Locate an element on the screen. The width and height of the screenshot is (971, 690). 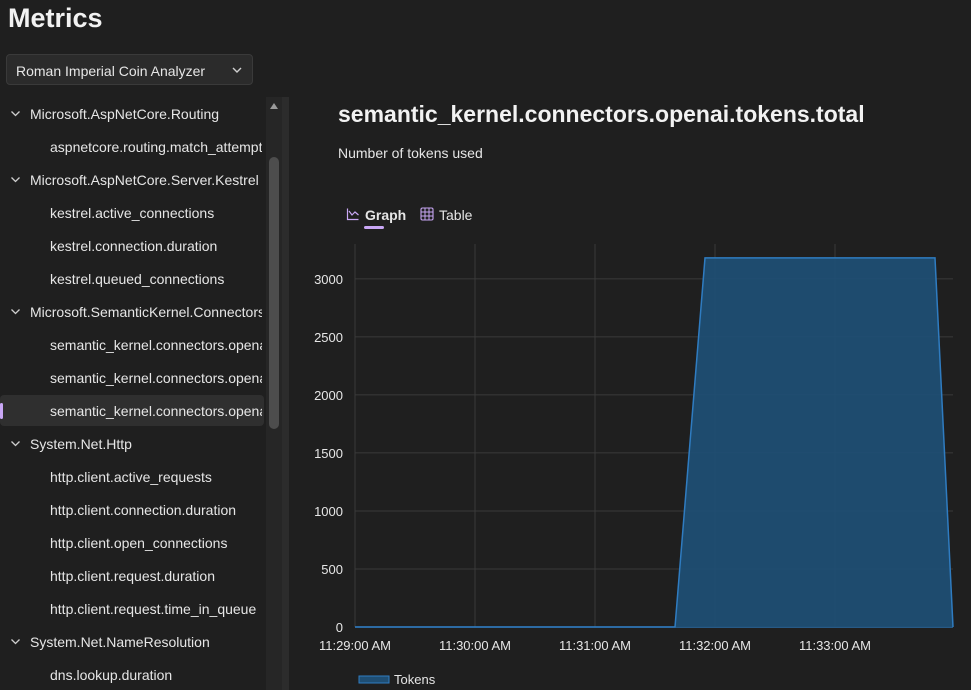
y-tick-label: 2000 is located at coordinates (328, 395).